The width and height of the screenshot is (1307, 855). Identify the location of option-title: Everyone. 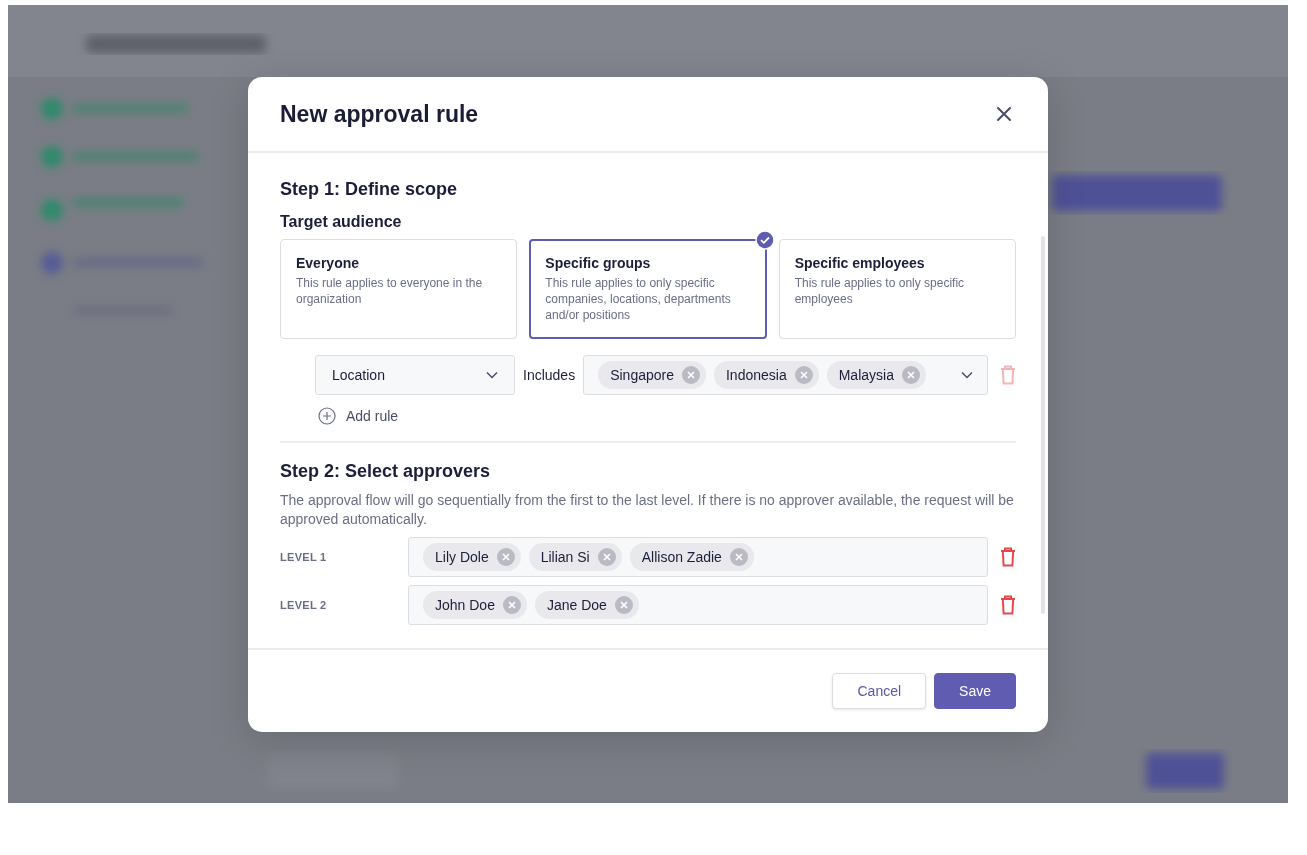
(328, 263).